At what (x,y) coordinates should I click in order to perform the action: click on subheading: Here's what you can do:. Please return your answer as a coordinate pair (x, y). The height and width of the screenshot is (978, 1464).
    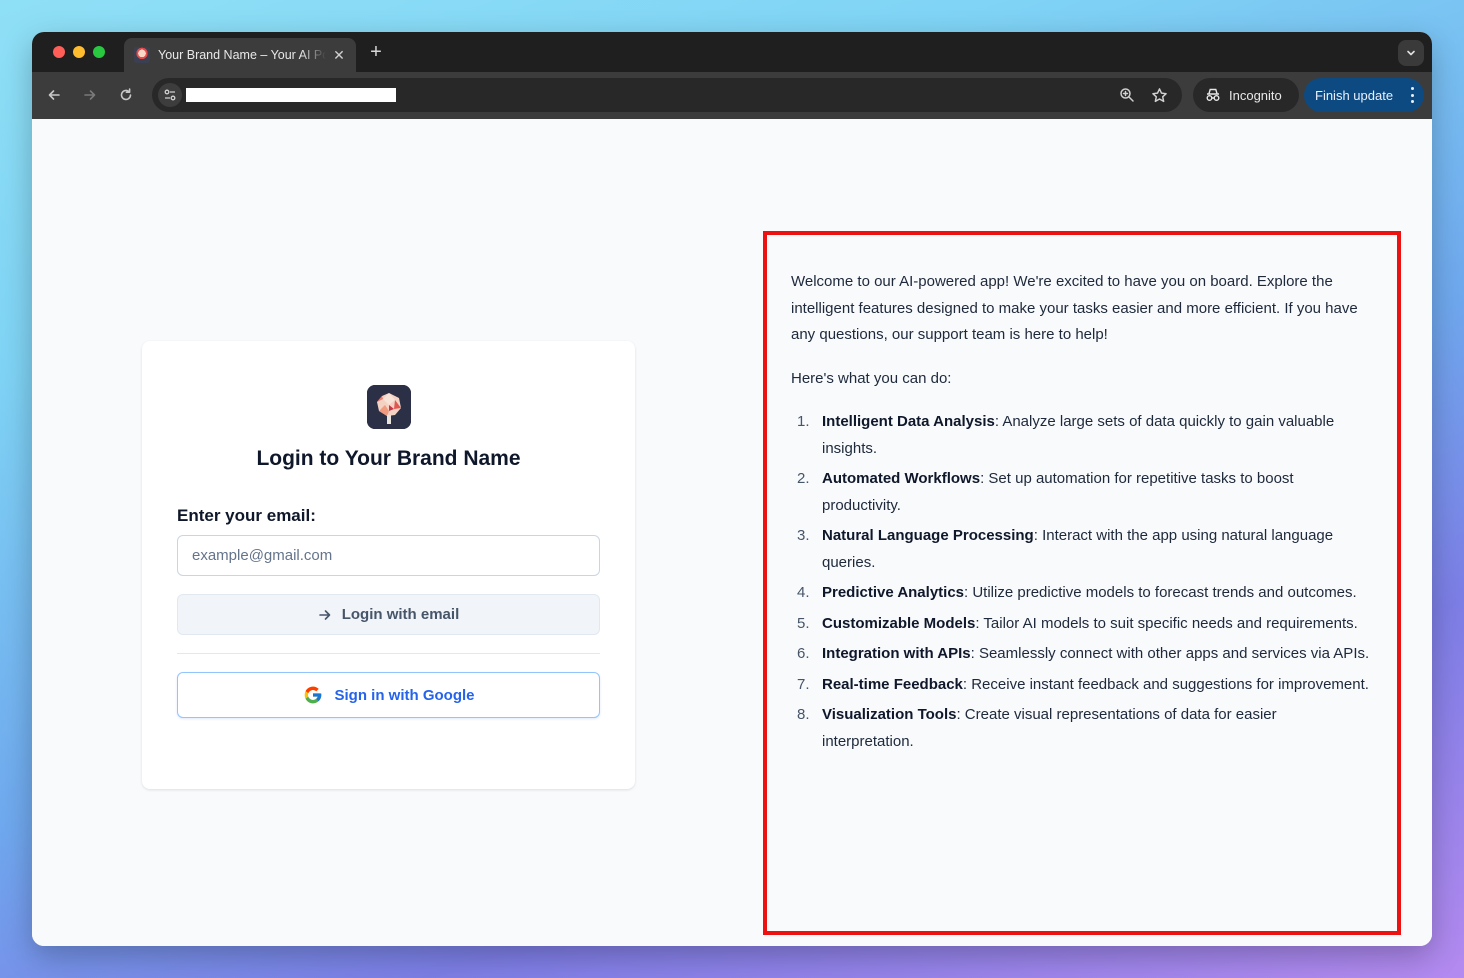
    Looking at the image, I should click on (871, 378).